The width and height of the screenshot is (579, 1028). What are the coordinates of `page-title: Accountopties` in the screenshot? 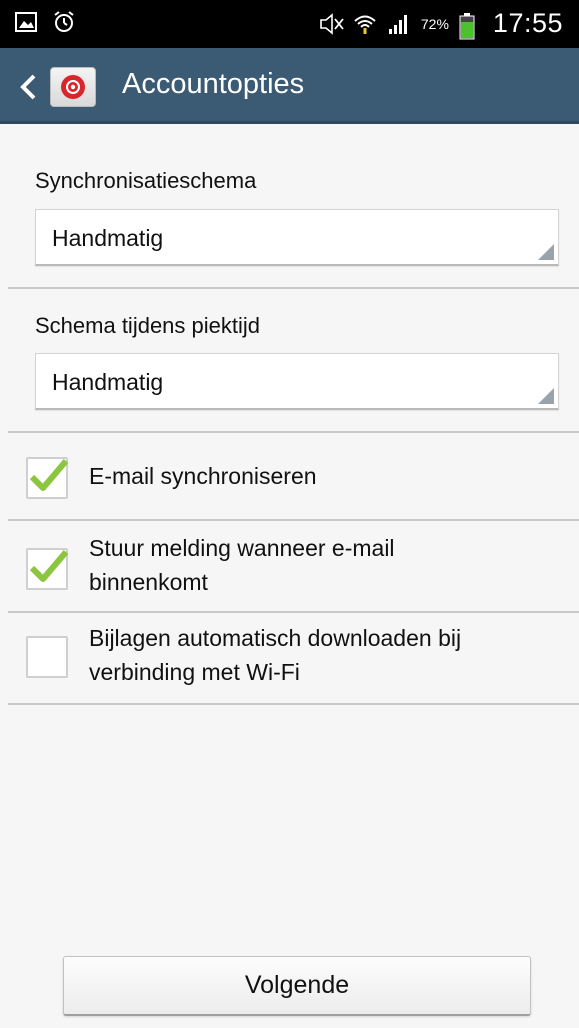 It's located at (213, 84).